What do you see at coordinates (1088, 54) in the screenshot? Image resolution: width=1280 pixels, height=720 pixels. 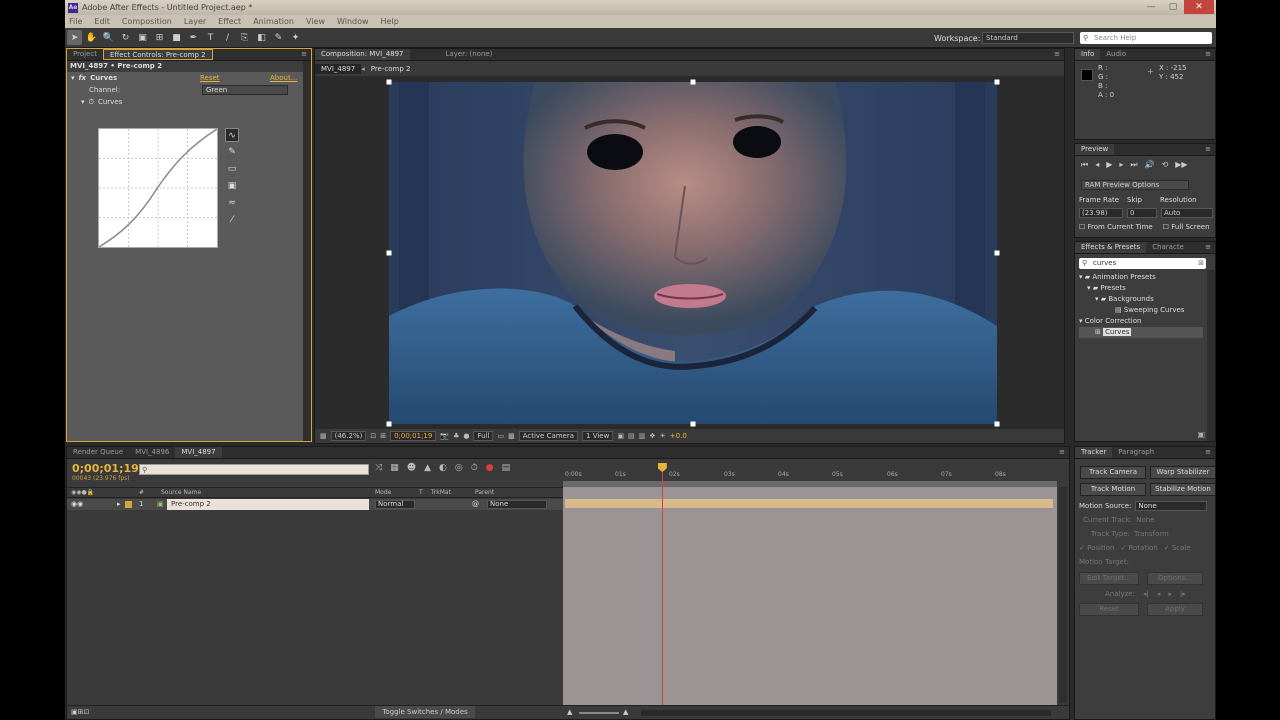 I see `tab-info: Info` at bounding box center [1088, 54].